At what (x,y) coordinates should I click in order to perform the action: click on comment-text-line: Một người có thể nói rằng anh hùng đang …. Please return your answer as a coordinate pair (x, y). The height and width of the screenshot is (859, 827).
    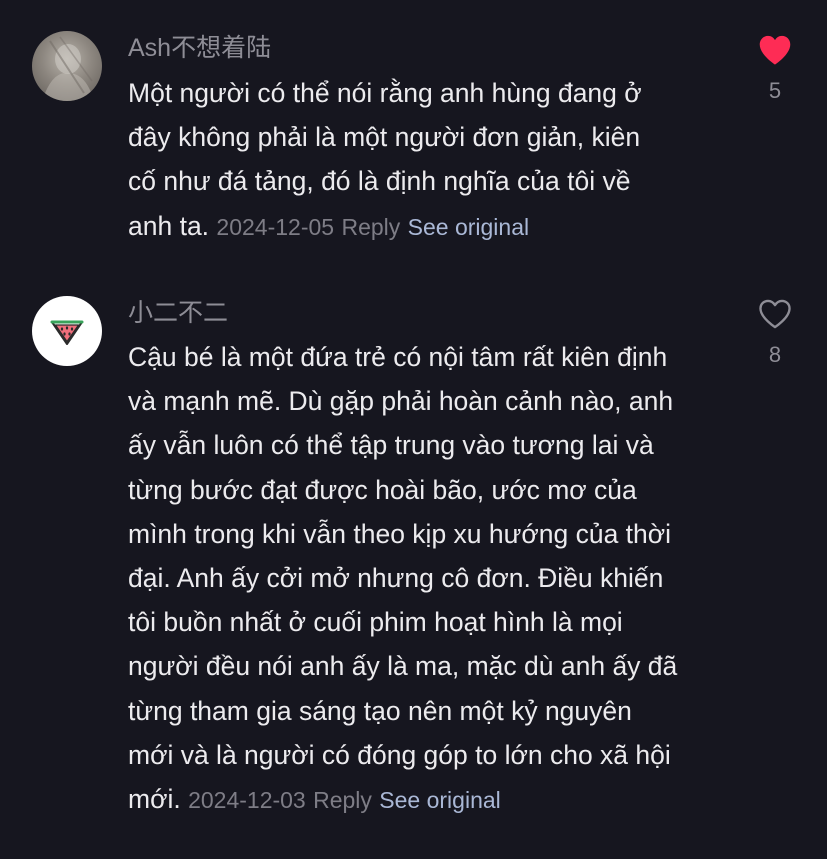
    Looking at the image, I should click on (385, 93).